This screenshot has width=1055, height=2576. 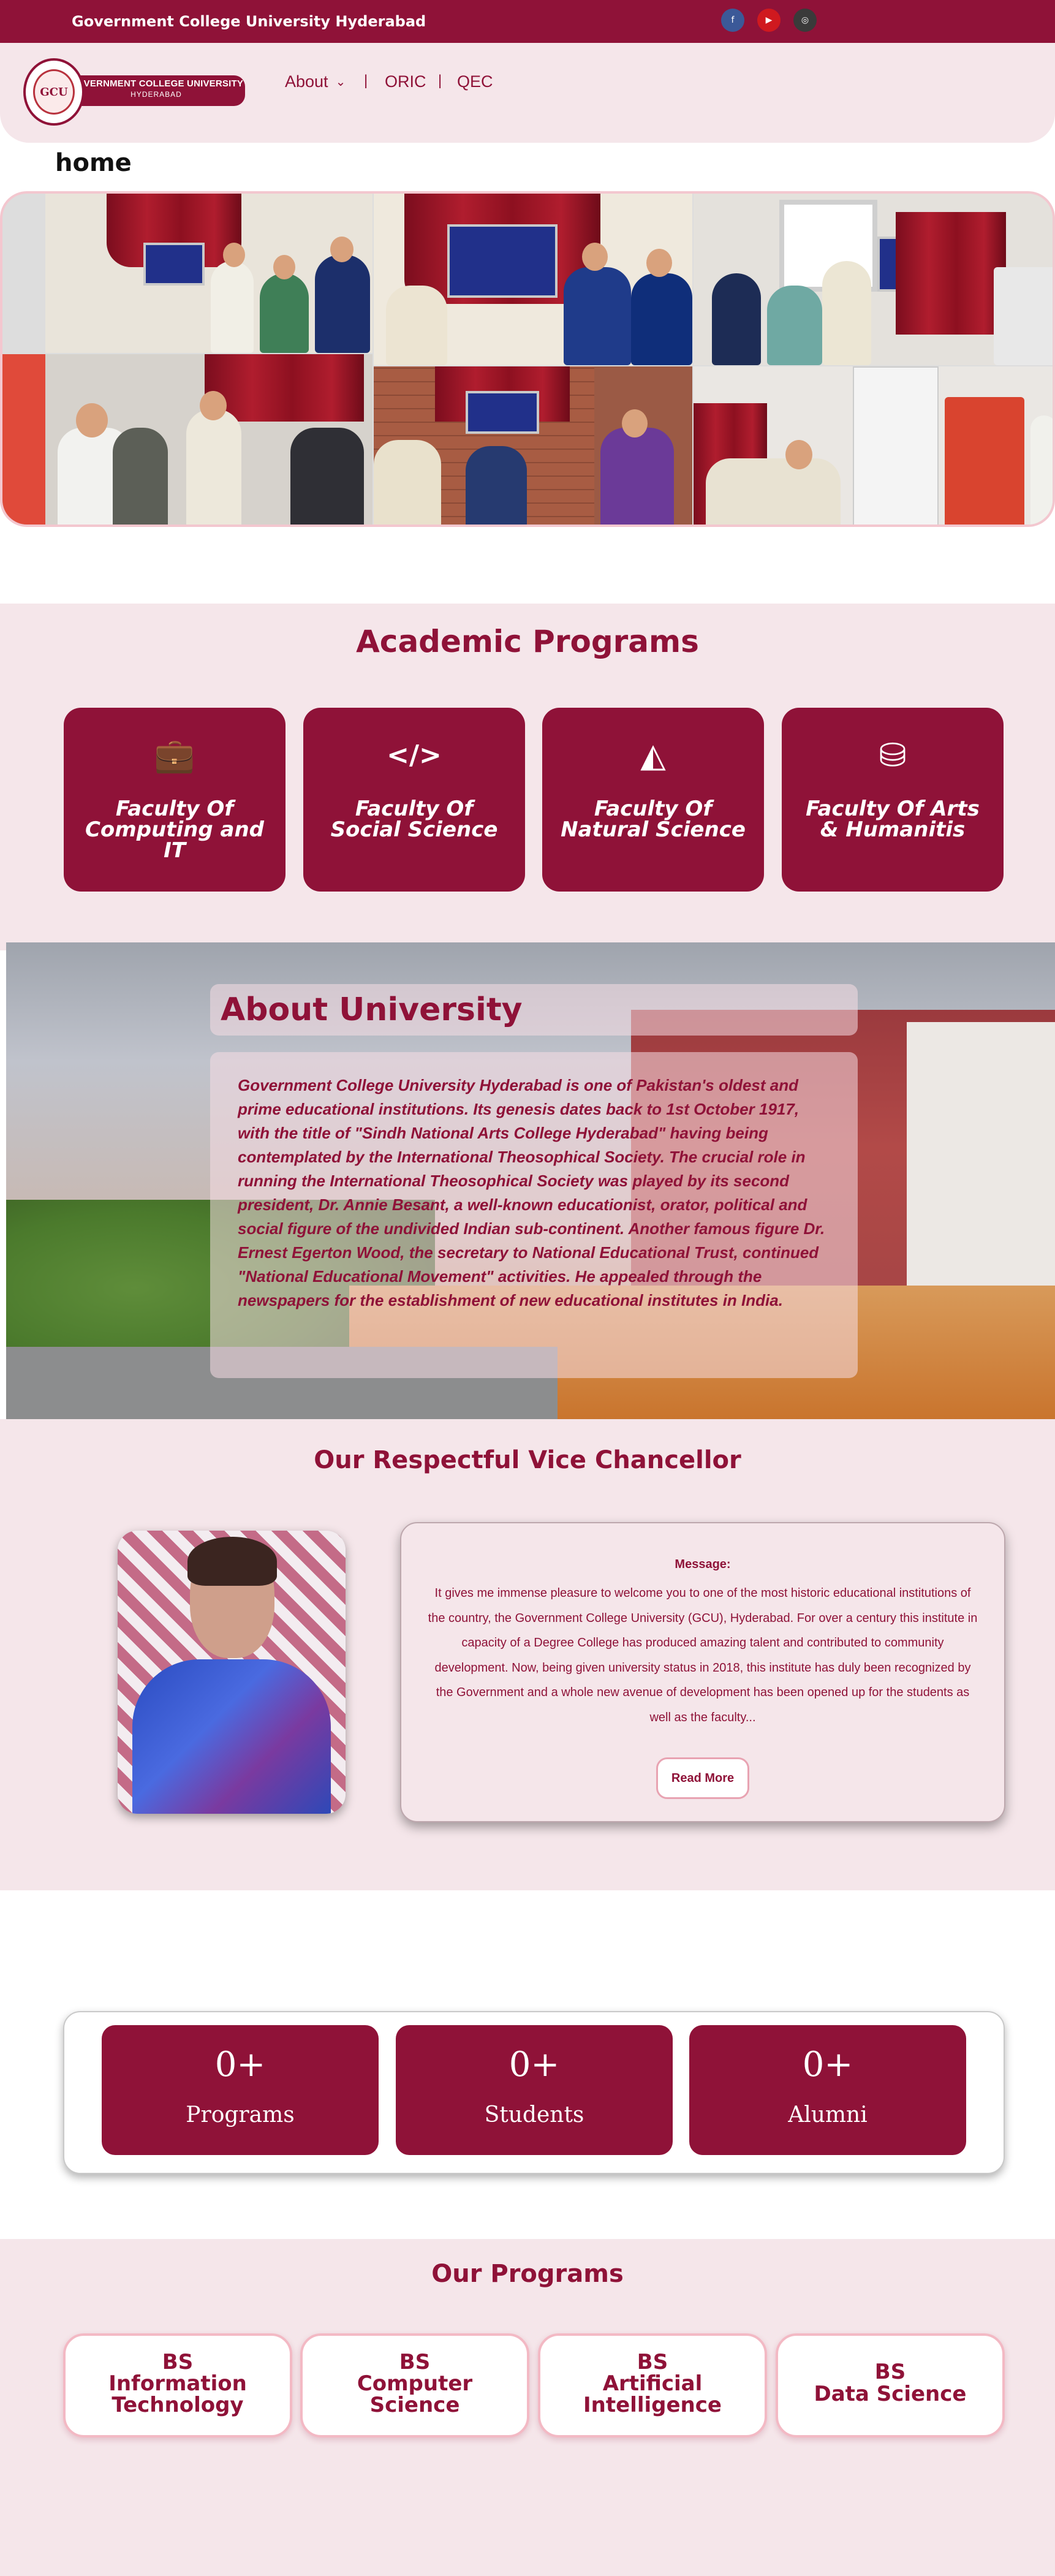 What do you see at coordinates (174, 755) in the screenshot?
I see `briefcase-clock-icon: 💼` at bounding box center [174, 755].